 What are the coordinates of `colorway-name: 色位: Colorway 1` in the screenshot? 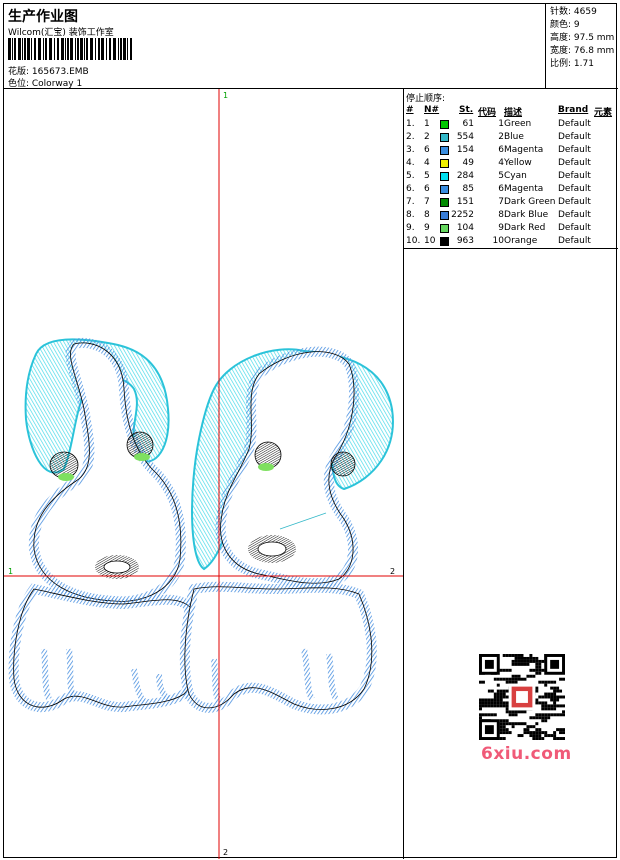 It's located at (45, 84).